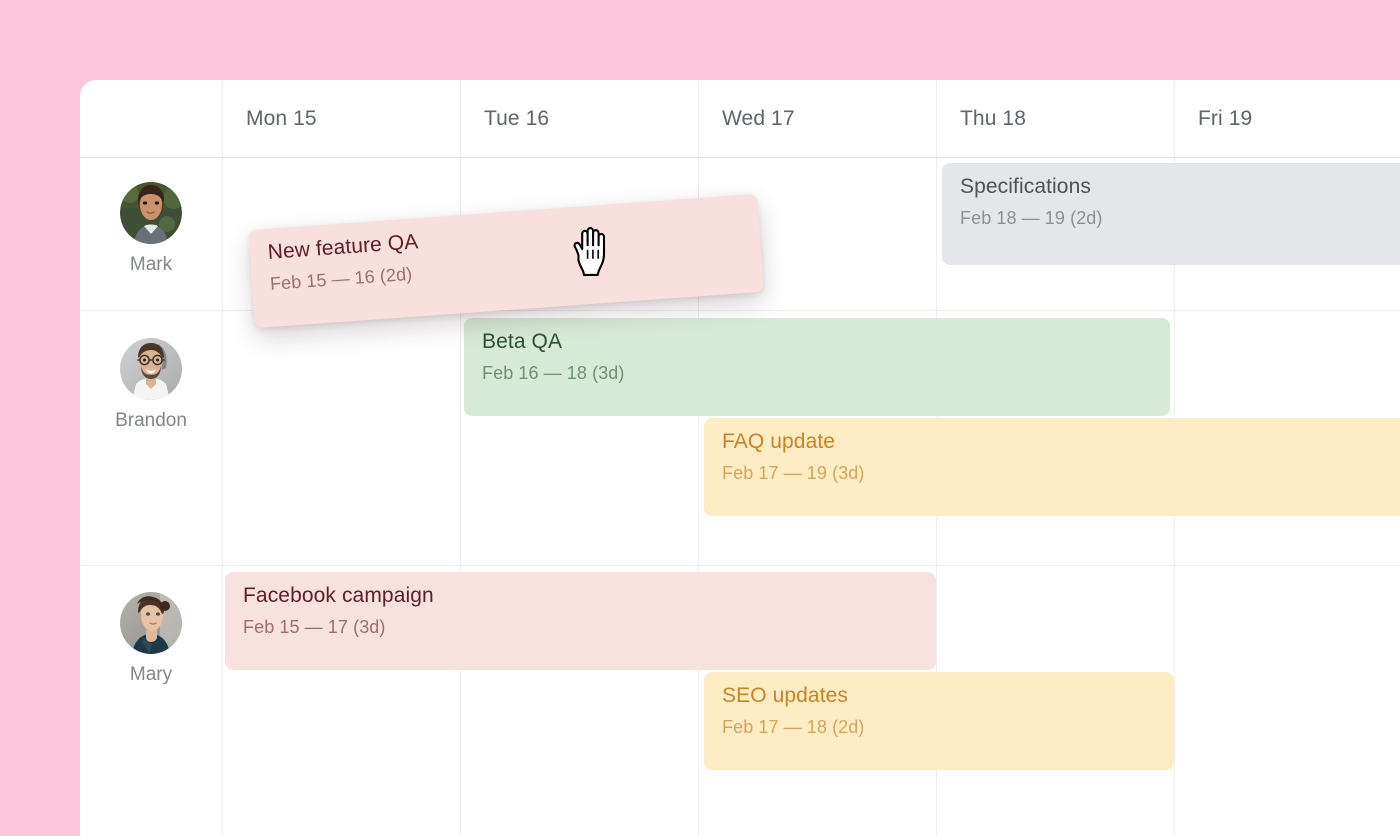 The image size is (1400, 836). I want to click on resource-row-mark: Mark, so click(151, 229).